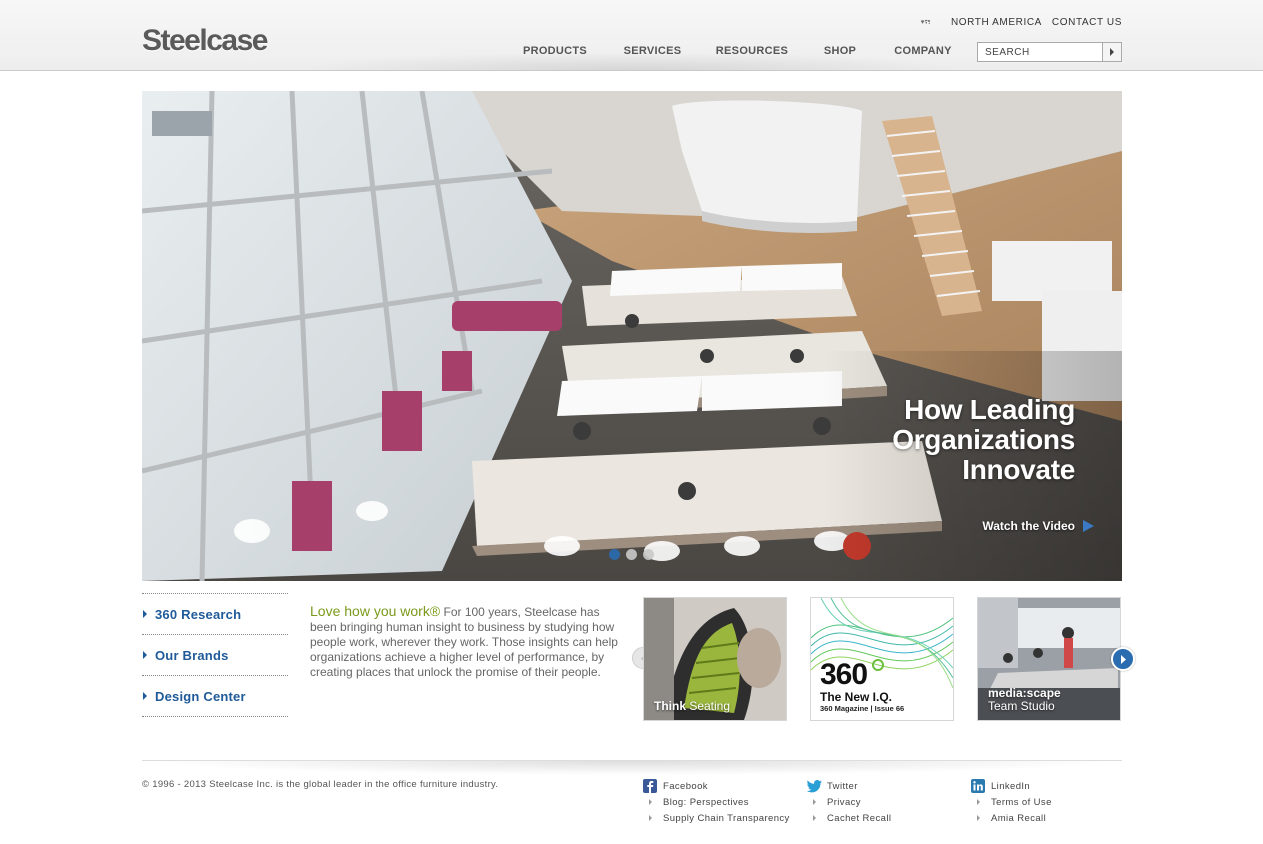 The height and width of the screenshot is (844, 1263). Describe the element at coordinates (632, 767) in the screenshot. I see `footer-divider` at that location.